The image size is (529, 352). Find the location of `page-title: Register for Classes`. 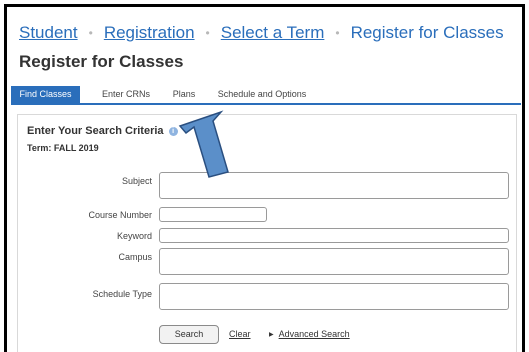

page-title: Register for Classes is located at coordinates (101, 61).